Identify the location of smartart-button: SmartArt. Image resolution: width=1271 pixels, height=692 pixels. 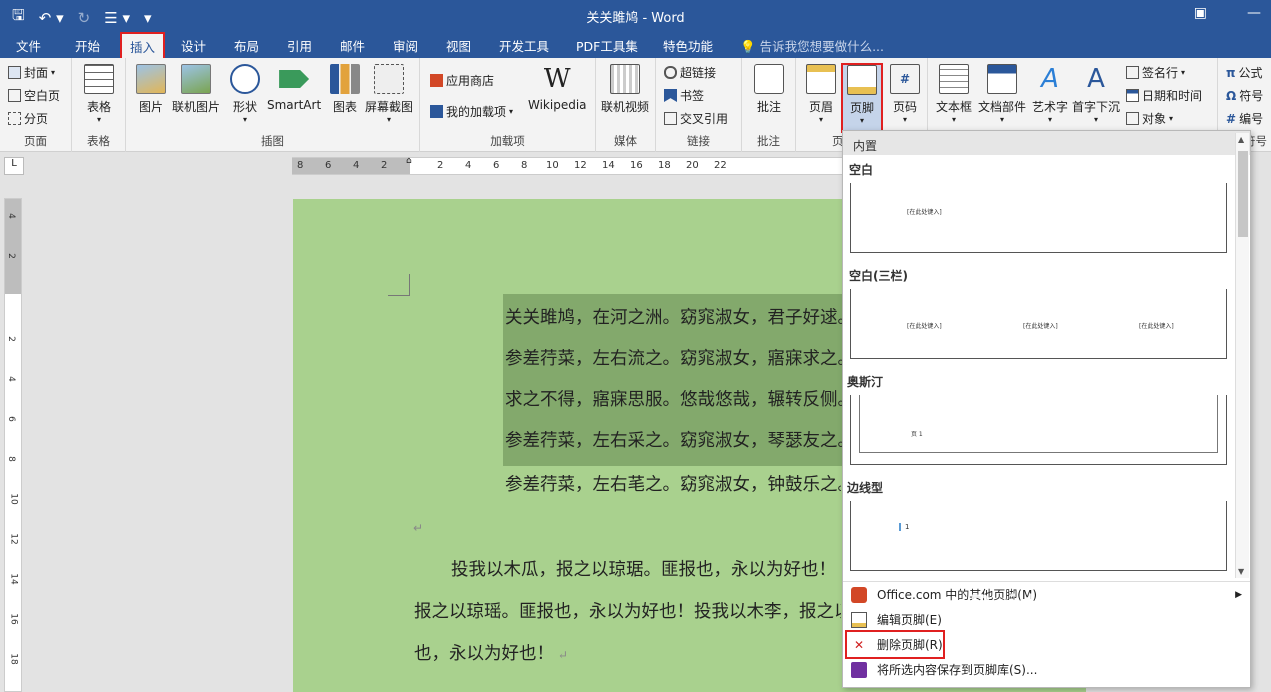
(294, 88).